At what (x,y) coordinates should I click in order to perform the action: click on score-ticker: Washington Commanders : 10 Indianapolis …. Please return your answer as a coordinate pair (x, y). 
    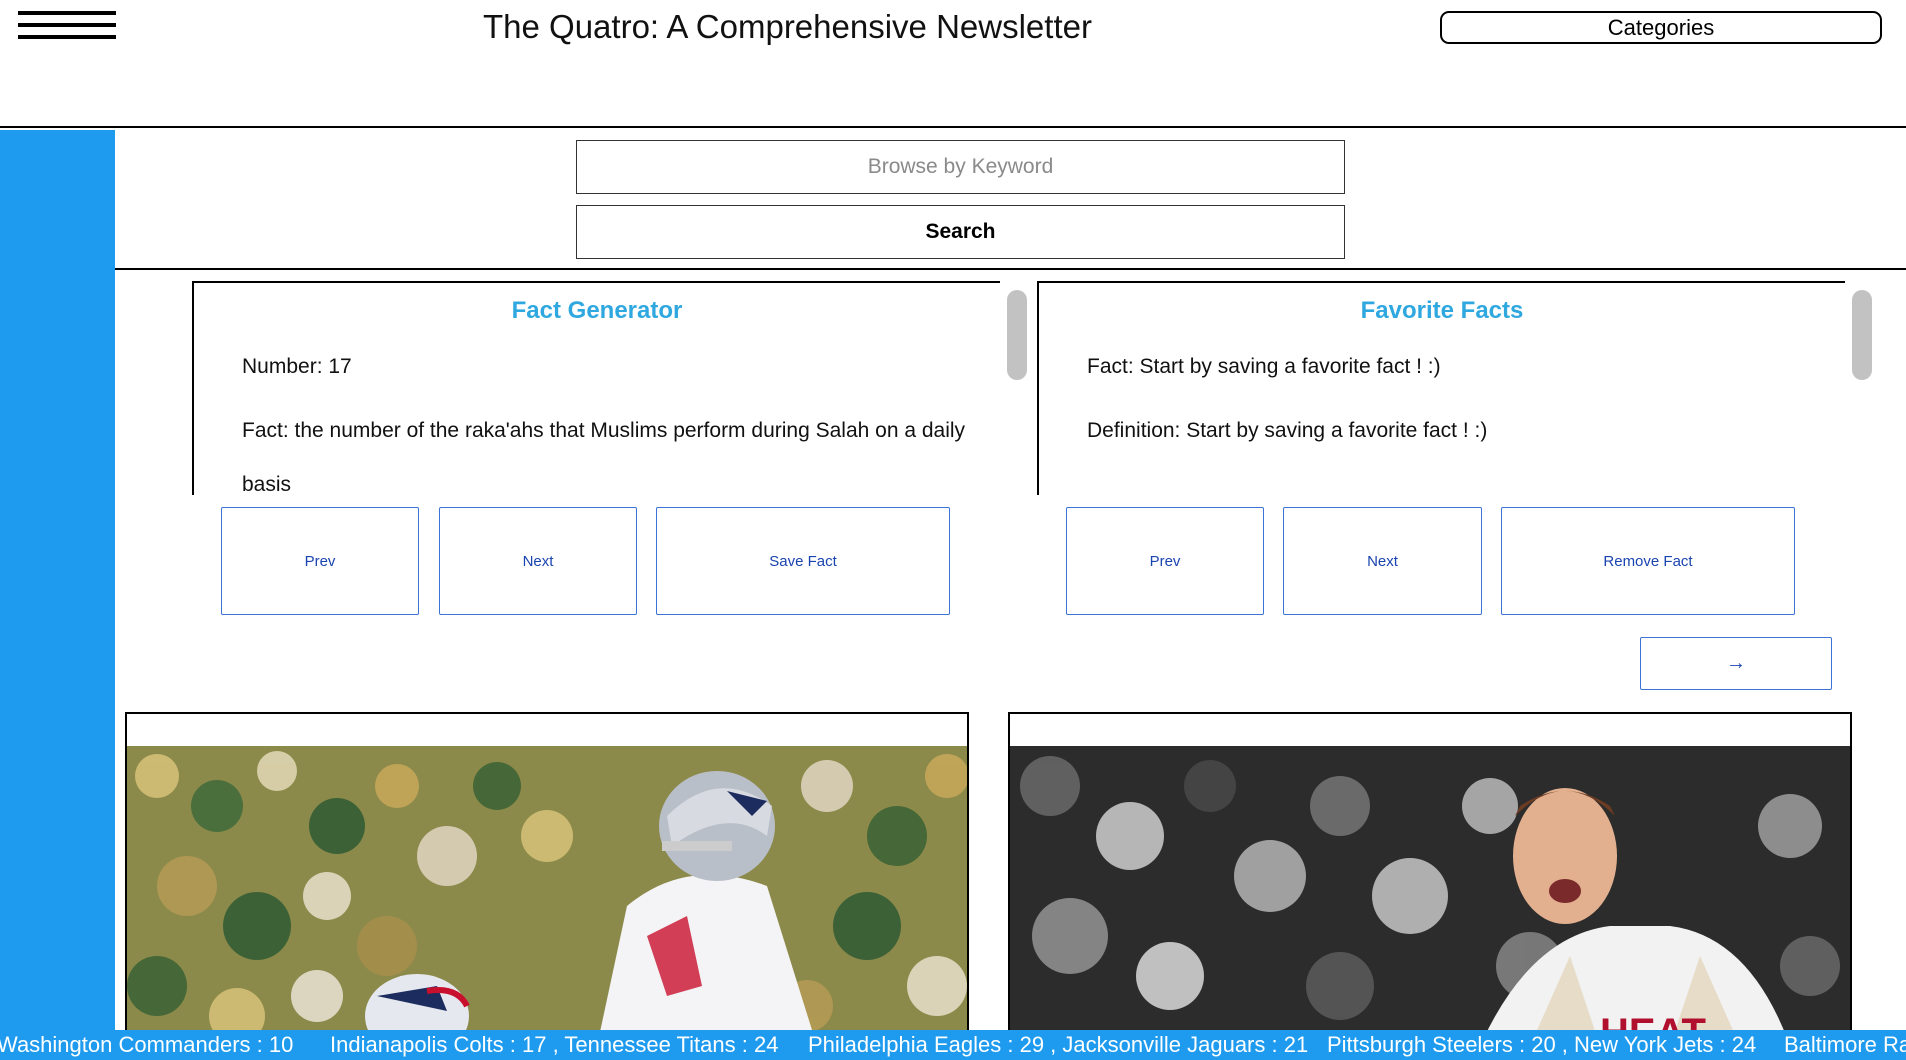
    Looking at the image, I should click on (953, 1045).